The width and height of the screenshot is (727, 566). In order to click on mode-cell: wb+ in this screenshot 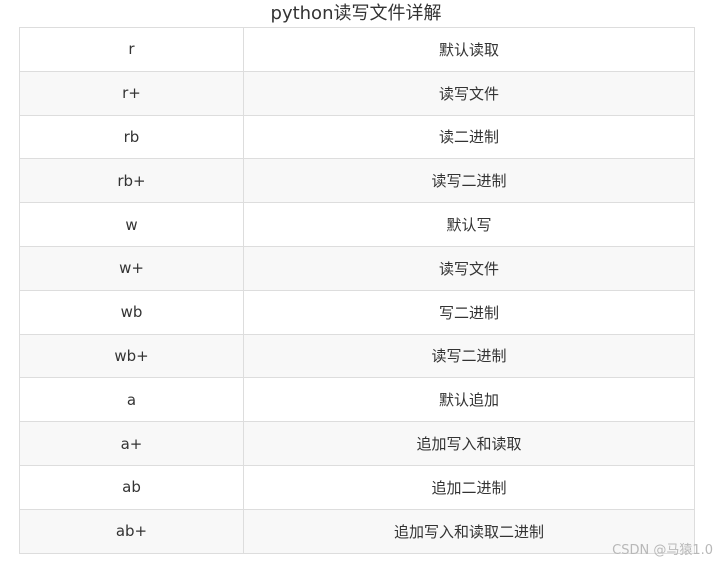, I will do `click(131, 356)`.